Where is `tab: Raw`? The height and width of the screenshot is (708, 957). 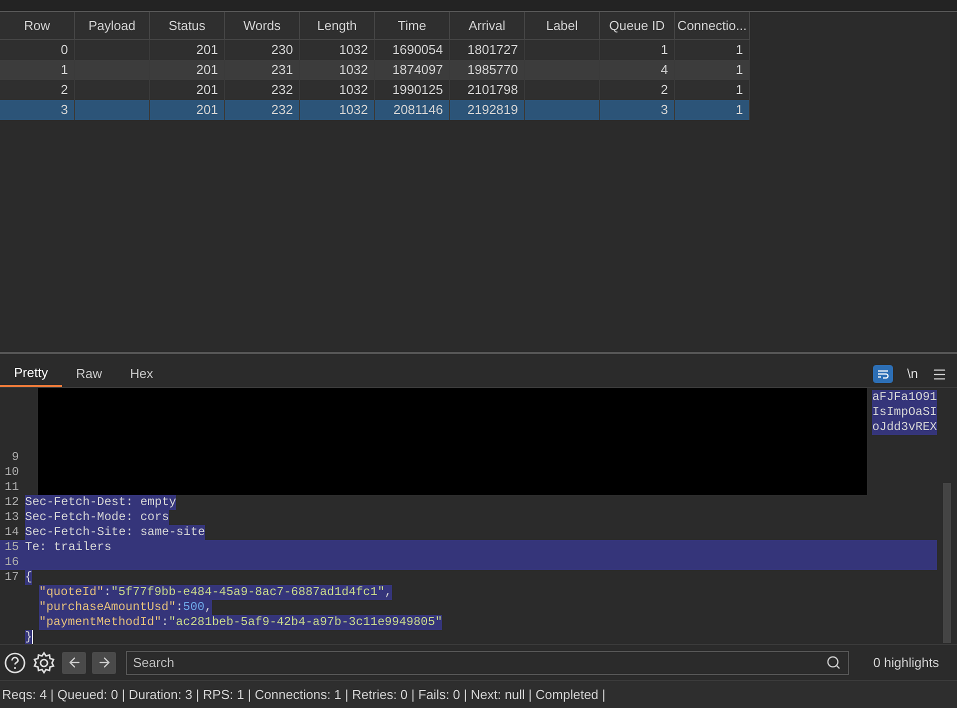
tab: Raw is located at coordinates (89, 374).